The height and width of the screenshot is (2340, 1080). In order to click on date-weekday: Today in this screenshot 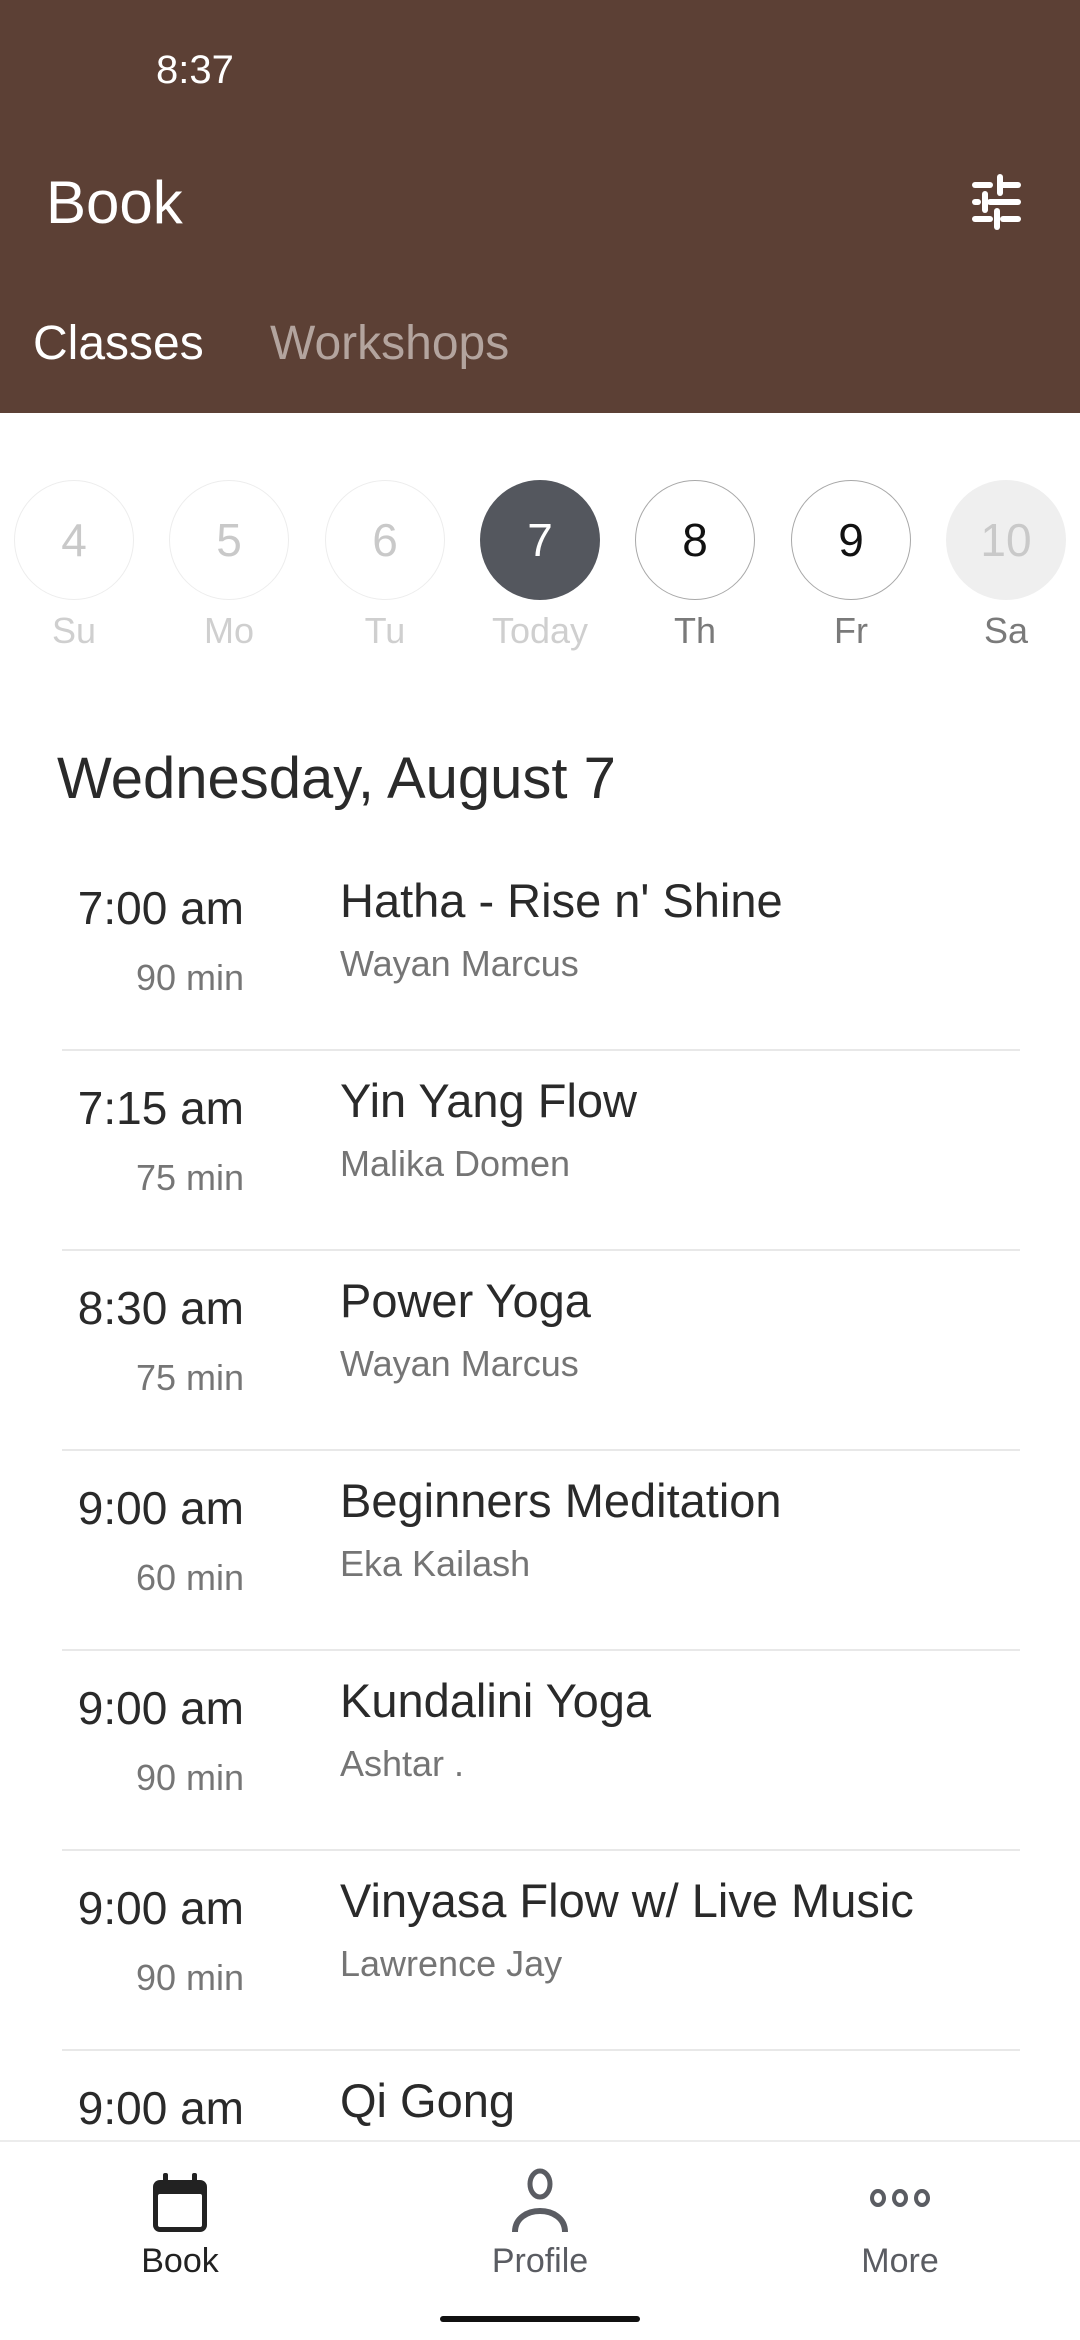, I will do `click(540, 630)`.